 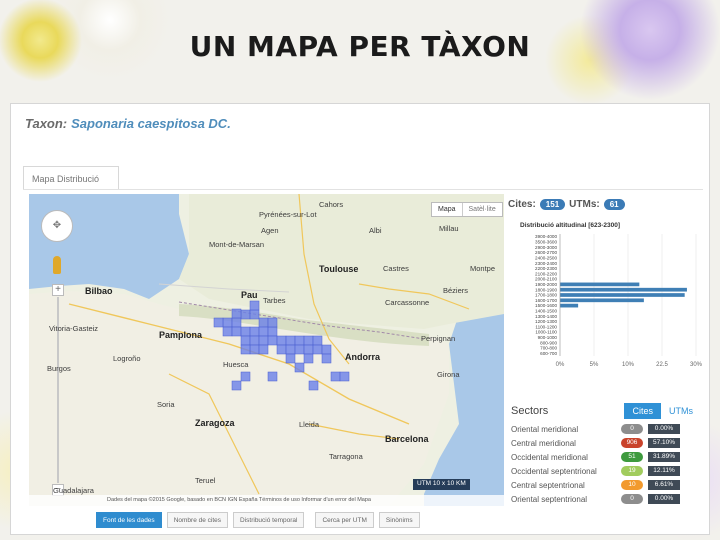 What do you see at coordinates (548, 353) in the screenshot?
I see `y-category-label: 600-700` at bounding box center [548, 353].